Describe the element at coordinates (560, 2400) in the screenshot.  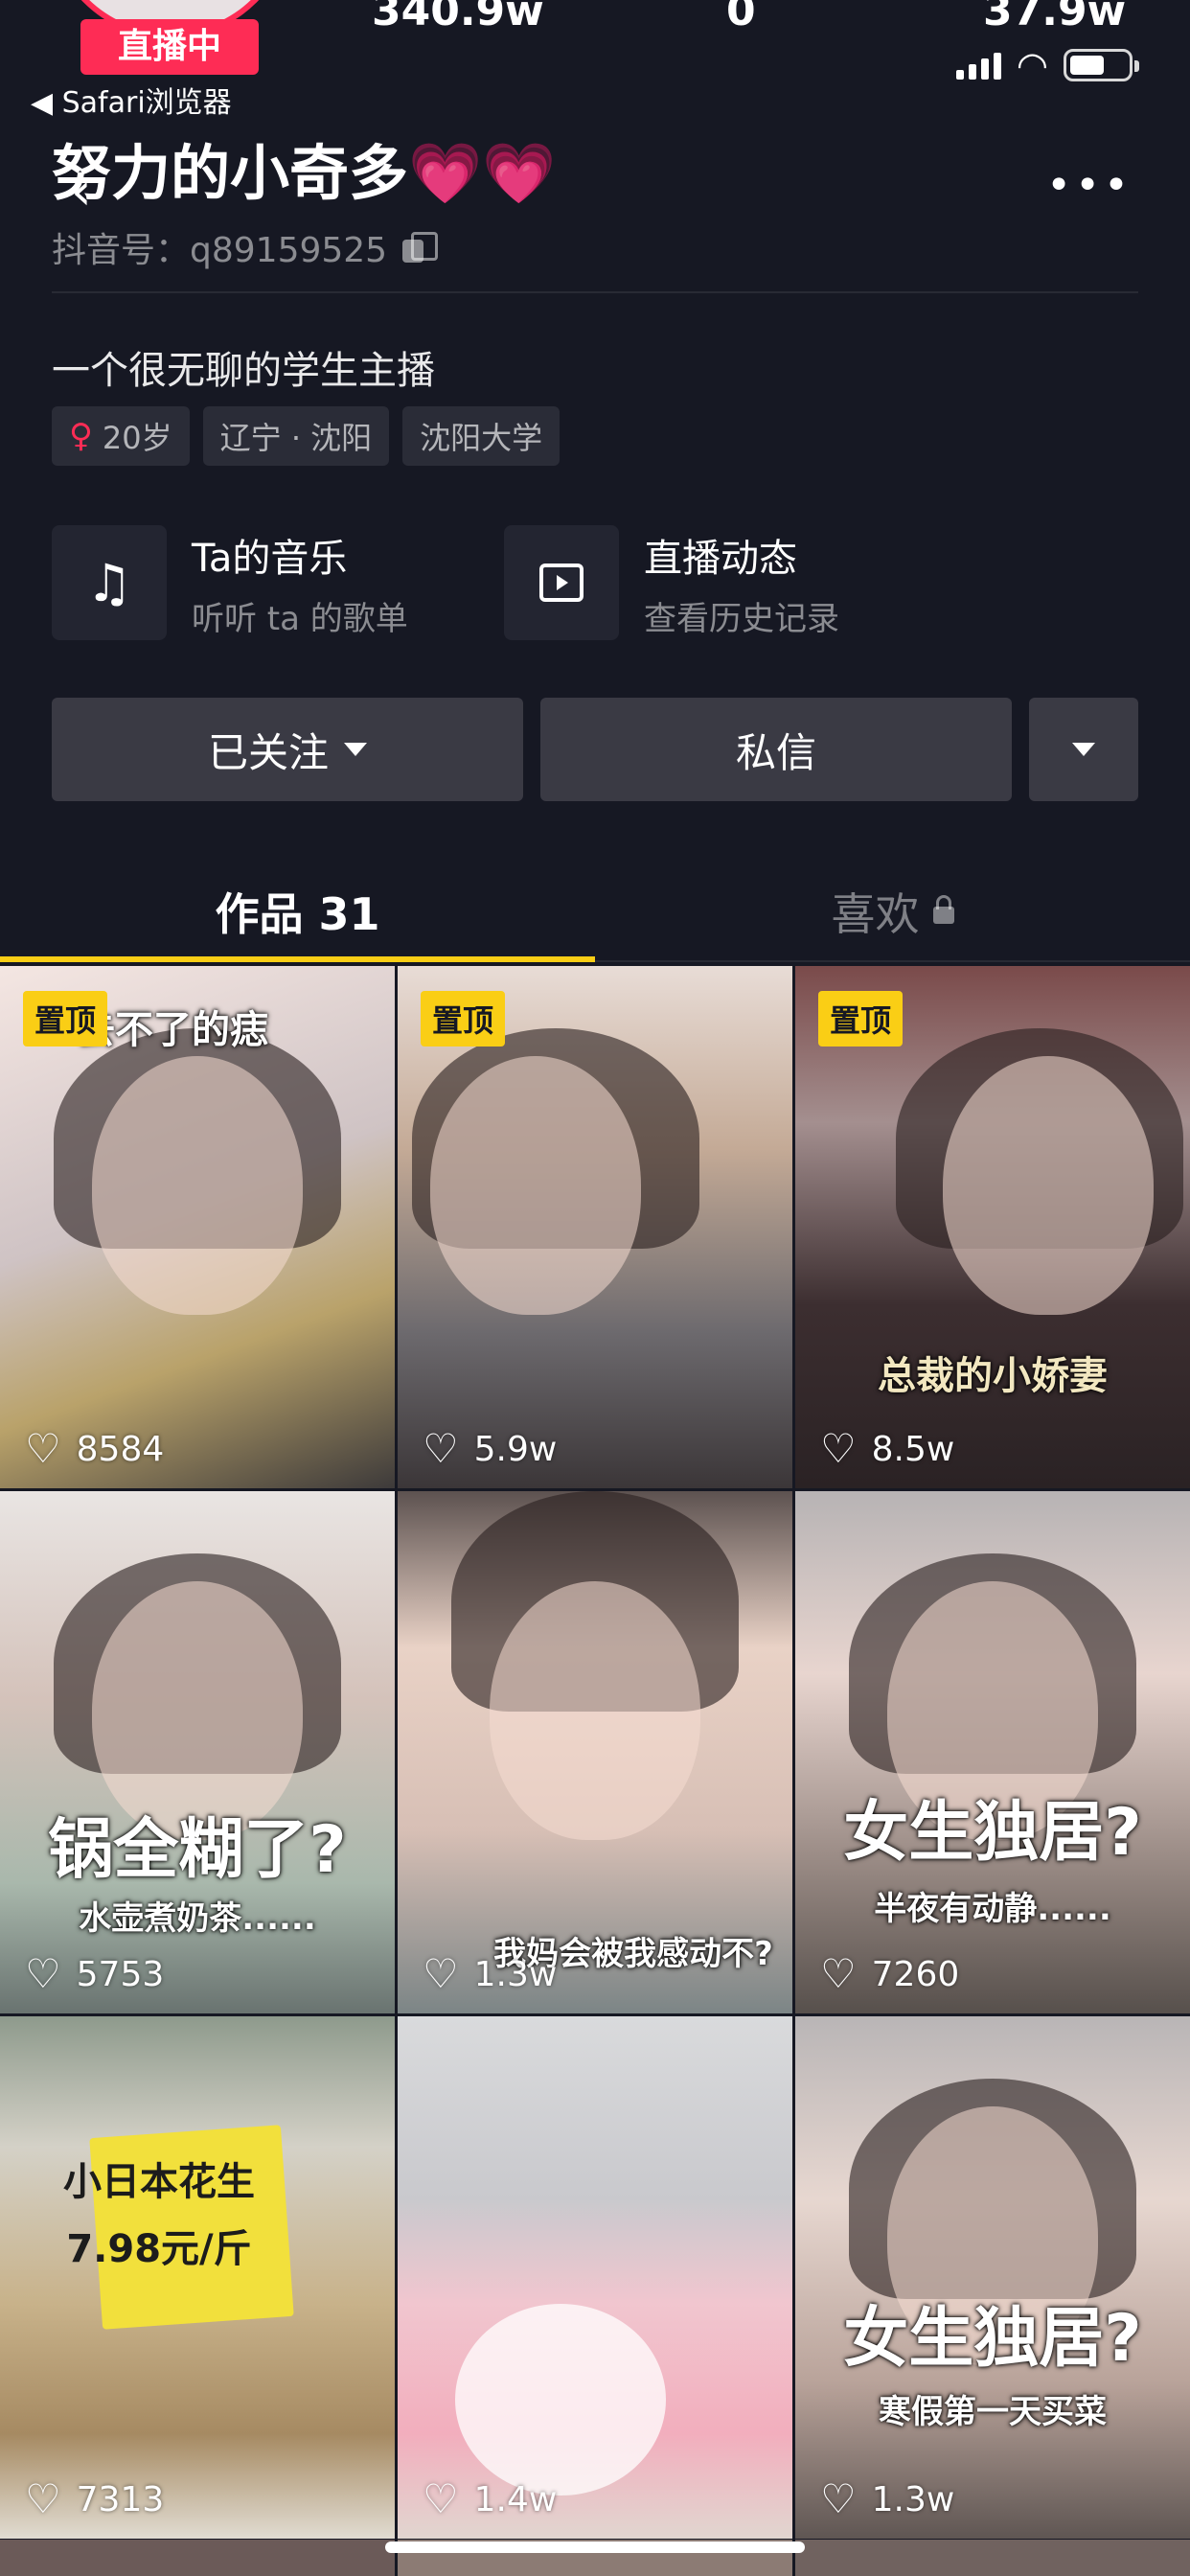
I see `cartoon-face` at that location.